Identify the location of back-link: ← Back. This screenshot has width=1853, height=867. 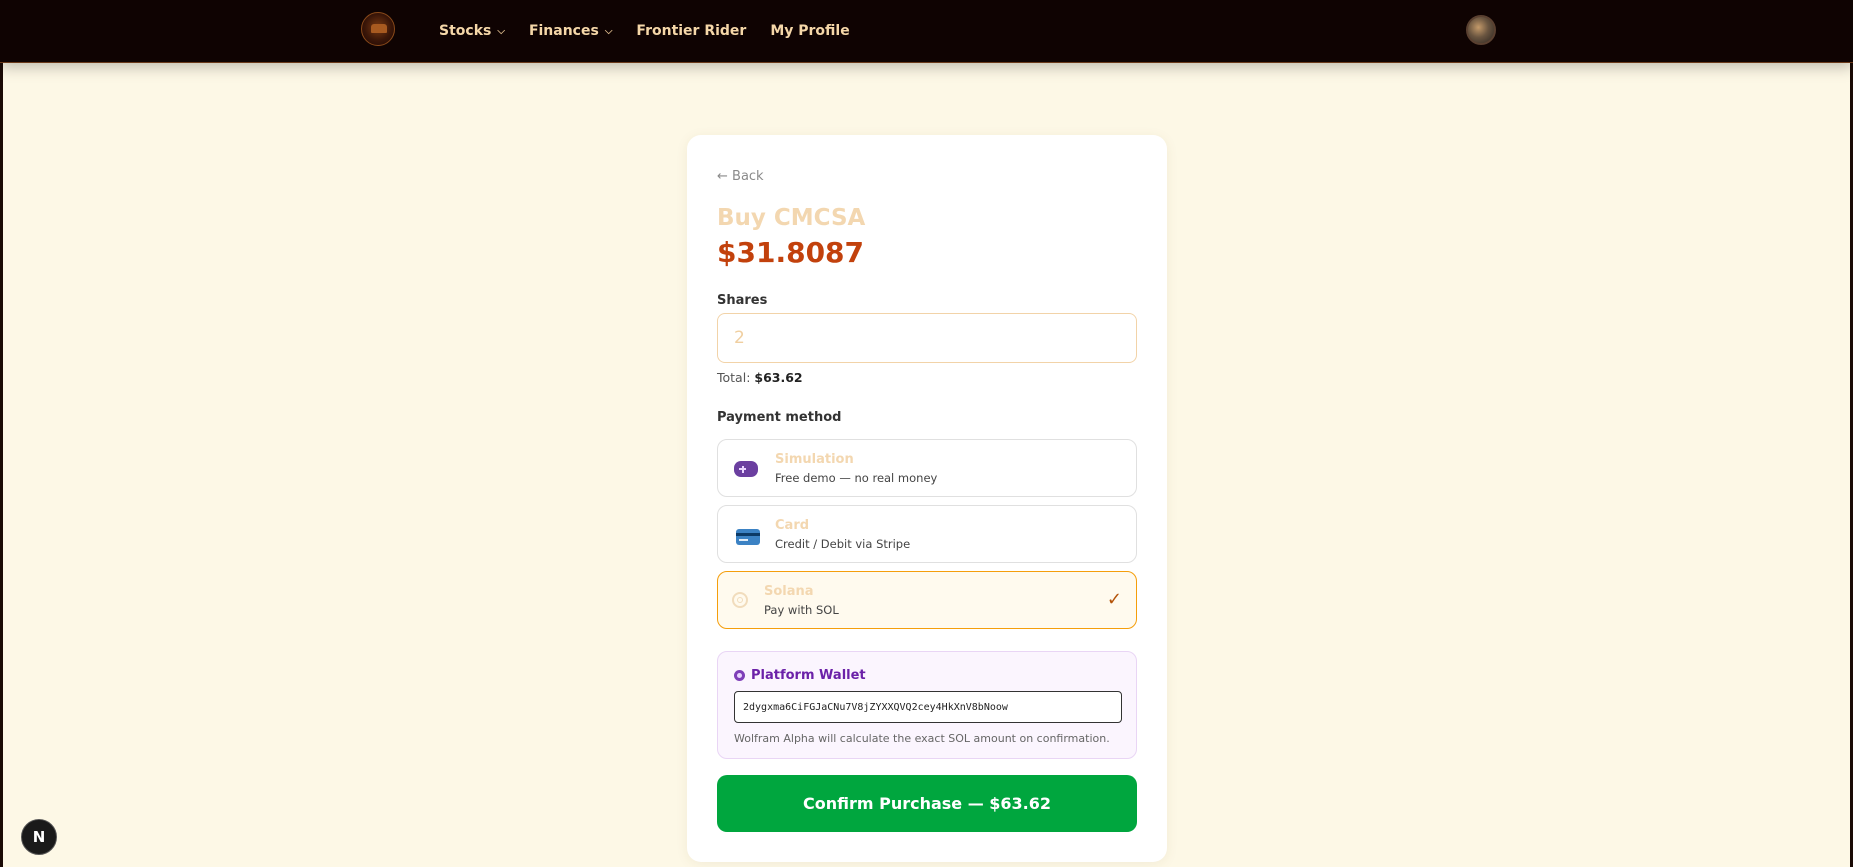
(740, 176).